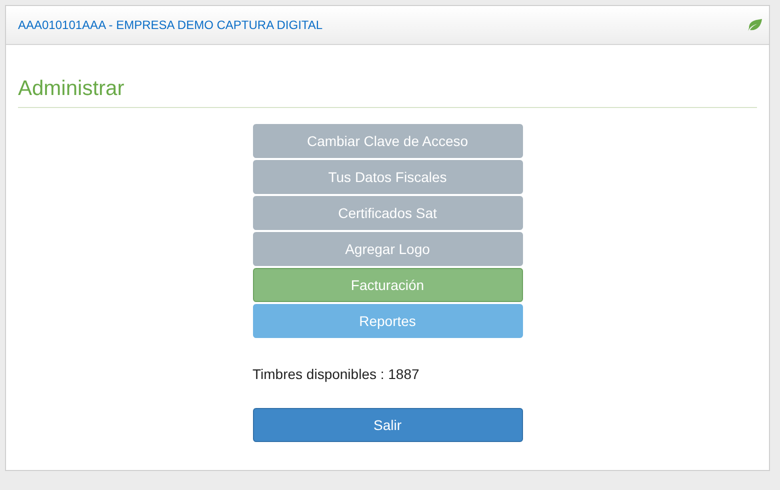 Image resolution: width=780 pixels, height=490 pixels. Describe the element at coordinates (170, 25) in the screenshot. I see `company-title: AAA010101AAA - EMPRESA DEMO CAPTURA DIGITAL` at that location.